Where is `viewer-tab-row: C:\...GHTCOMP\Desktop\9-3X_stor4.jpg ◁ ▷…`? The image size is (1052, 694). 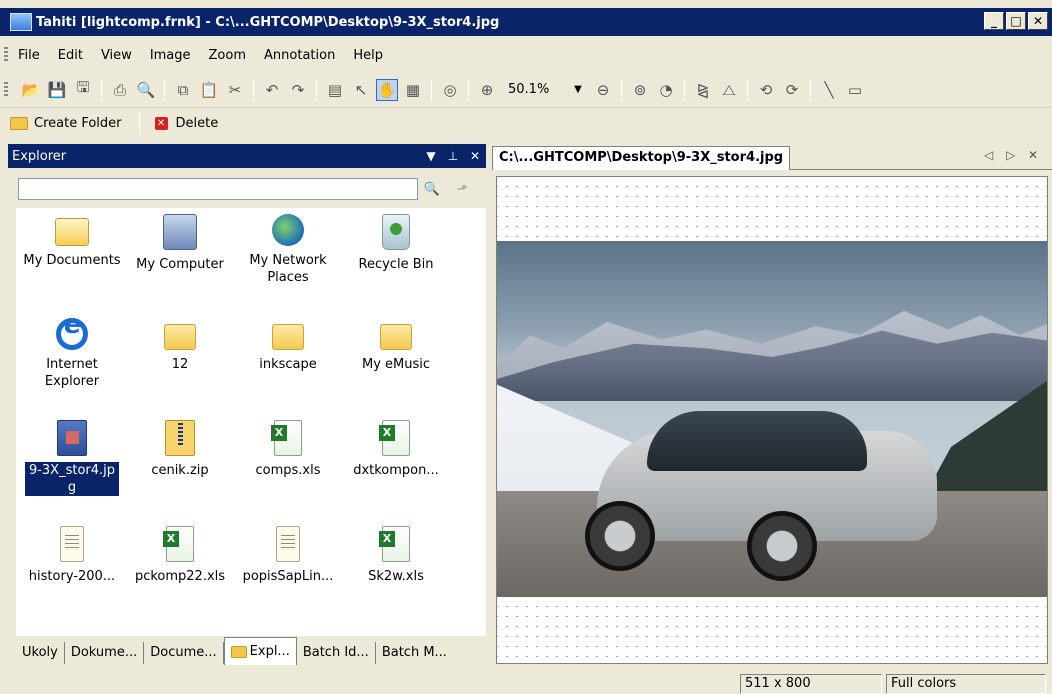 viewer-tab-row: C:\...GHTCOMP\Desktop\9-3X_stor4.jpg ◁ ▷… is located at coordinates (772, 157).